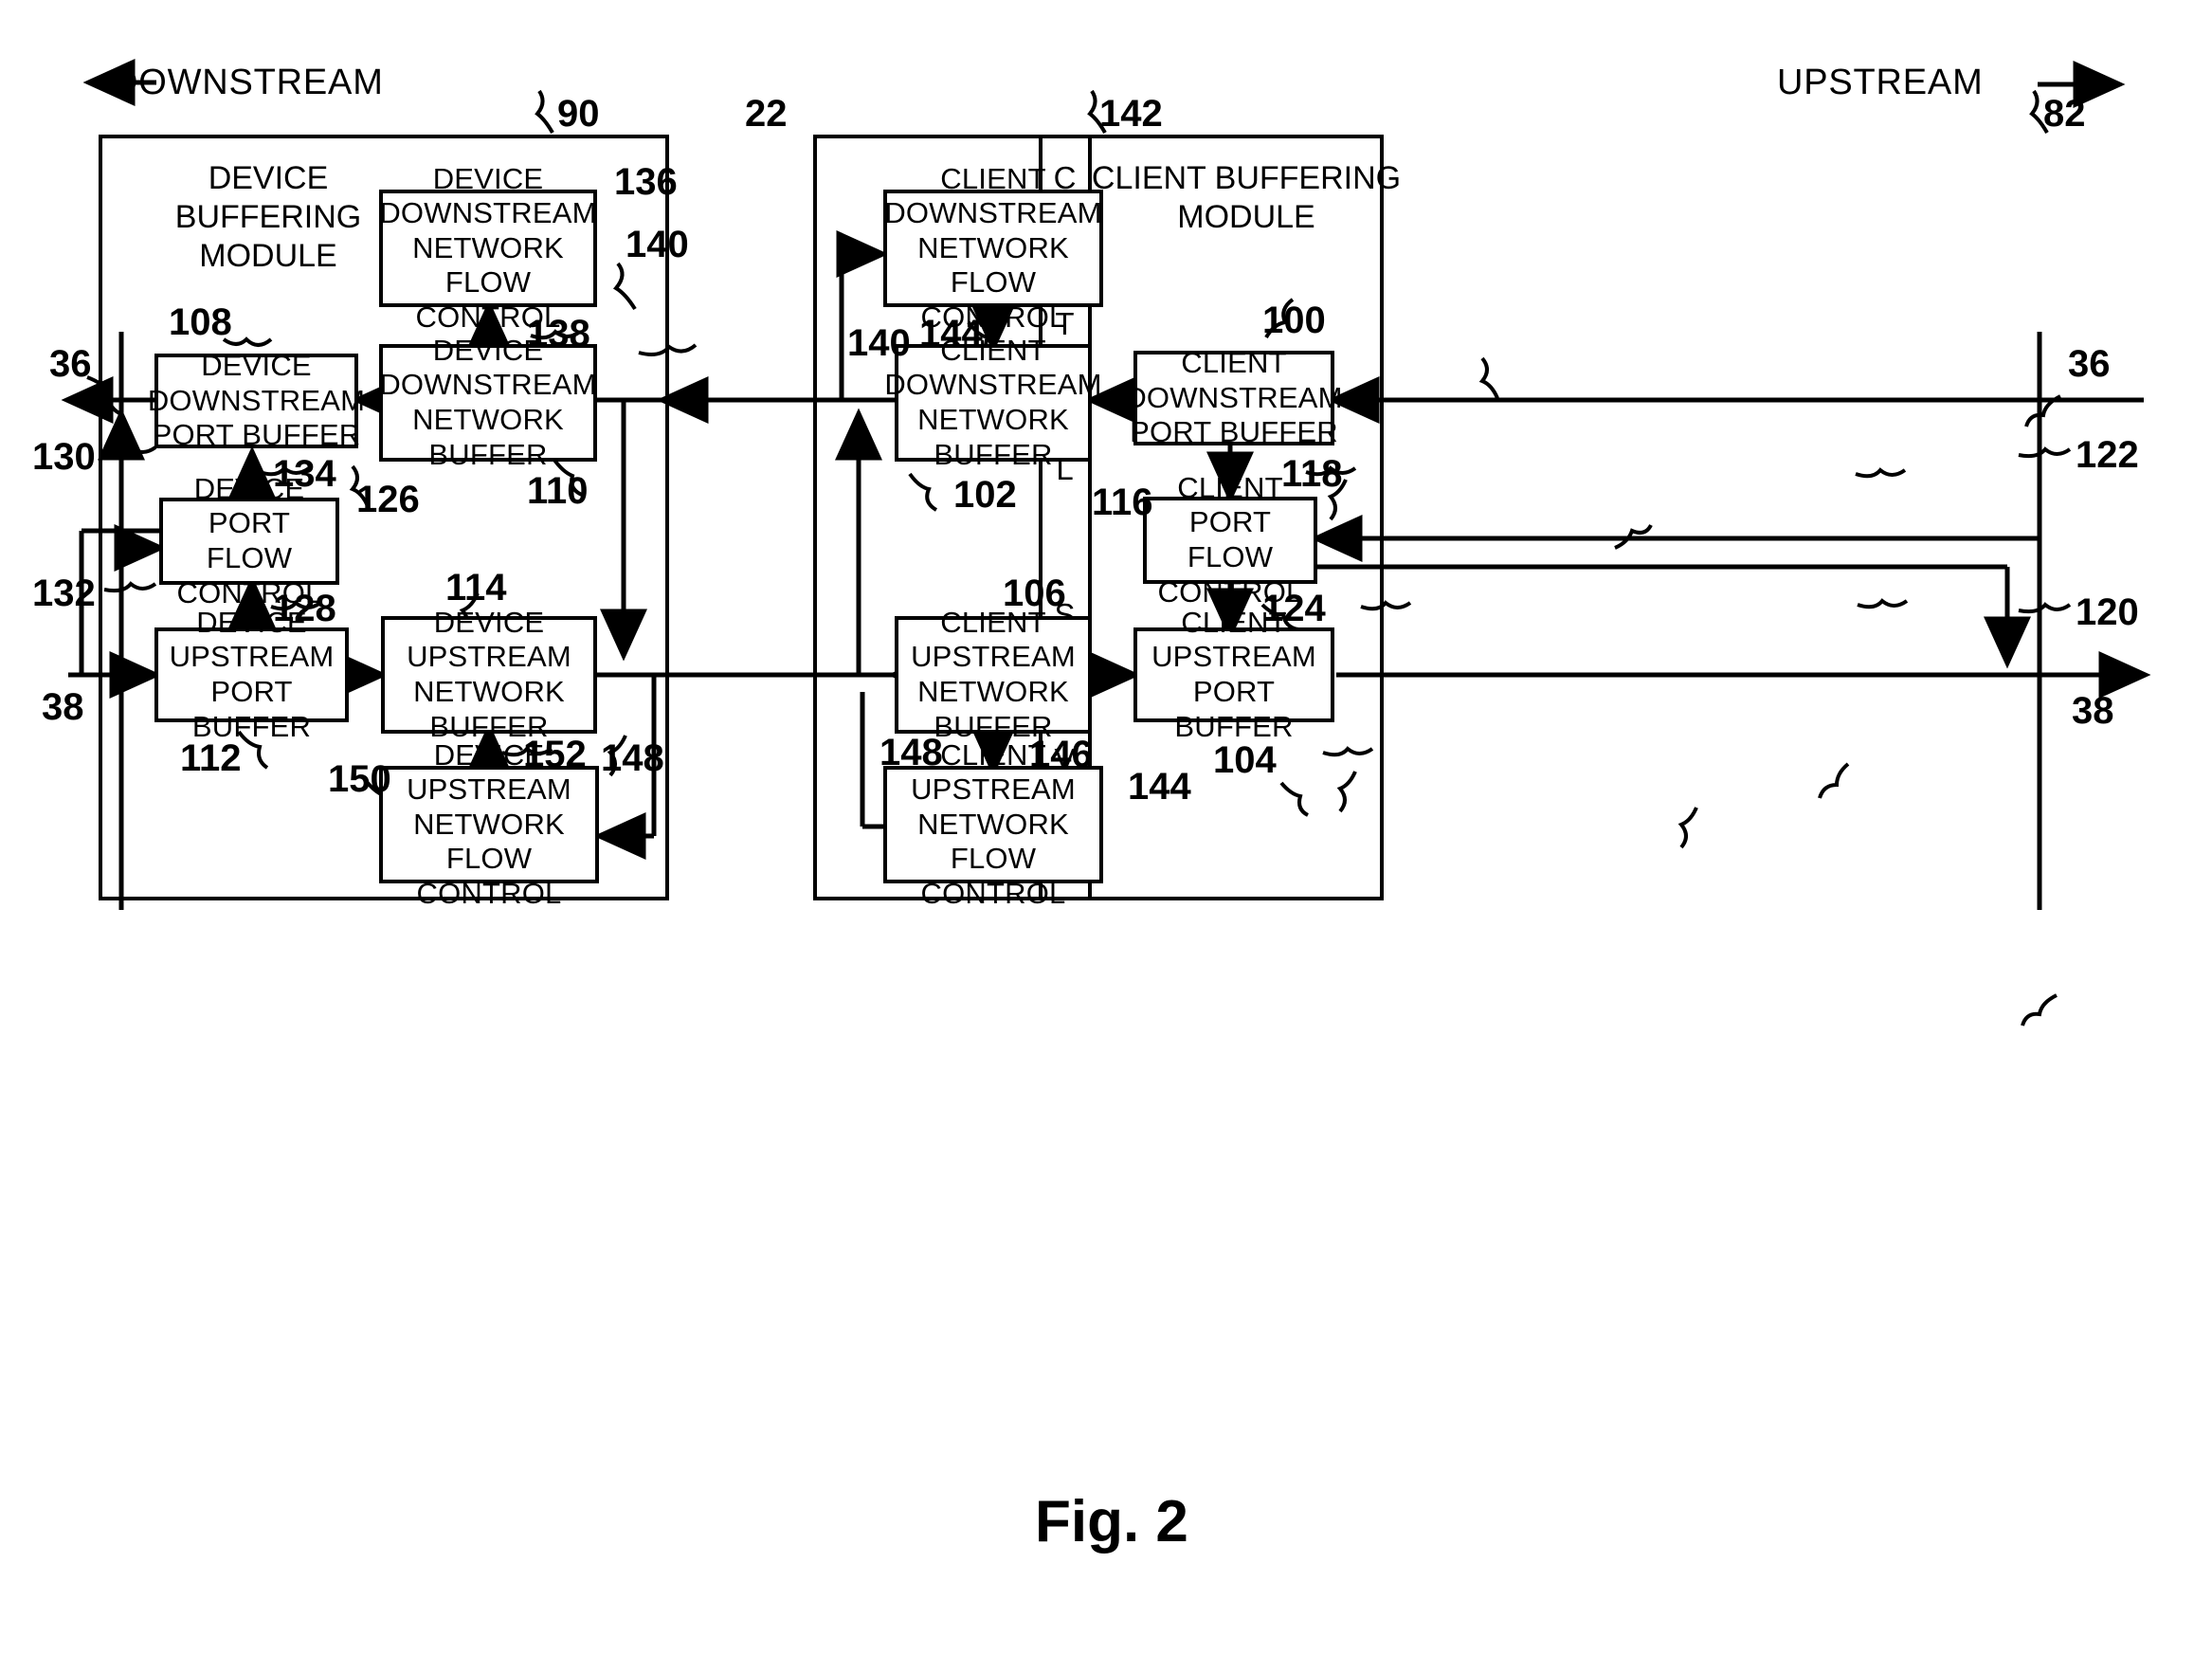 This screenshot has height=1672, width=2212. I want to click on ref-110: 110, so click(558, 491).